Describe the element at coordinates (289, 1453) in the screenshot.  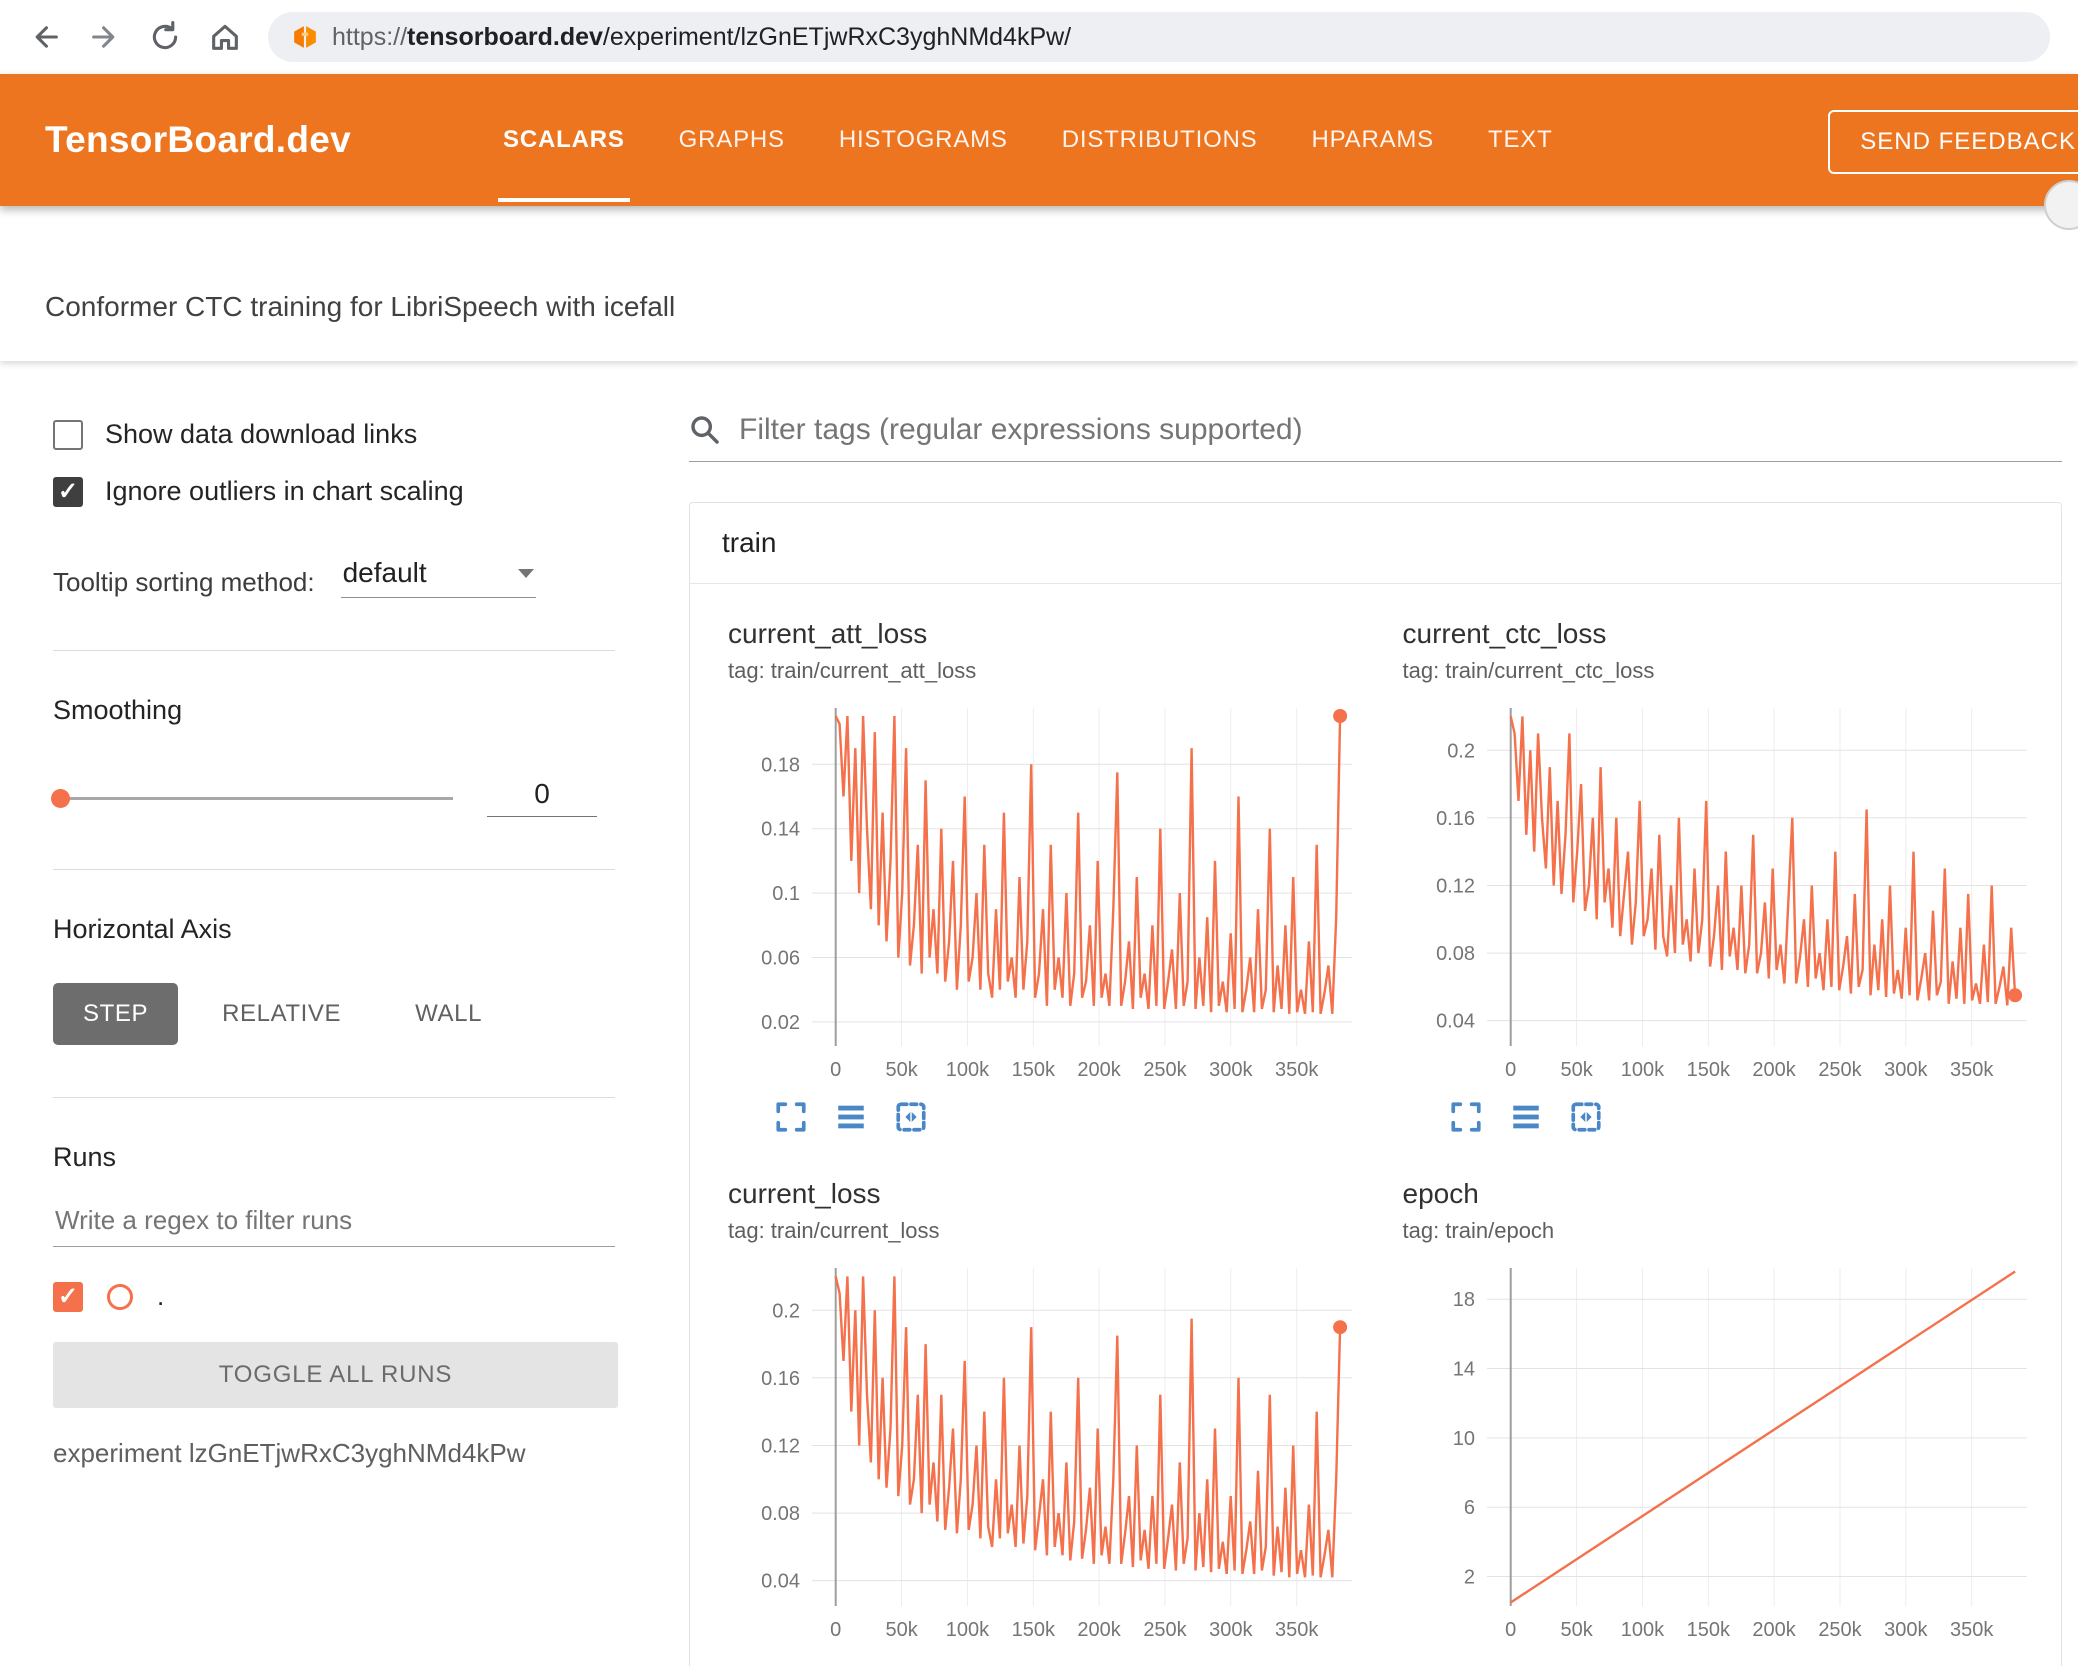
I see `experiment-id-caption: experiment lzGnETjwRxC3yghNMd4kPw` at that location.